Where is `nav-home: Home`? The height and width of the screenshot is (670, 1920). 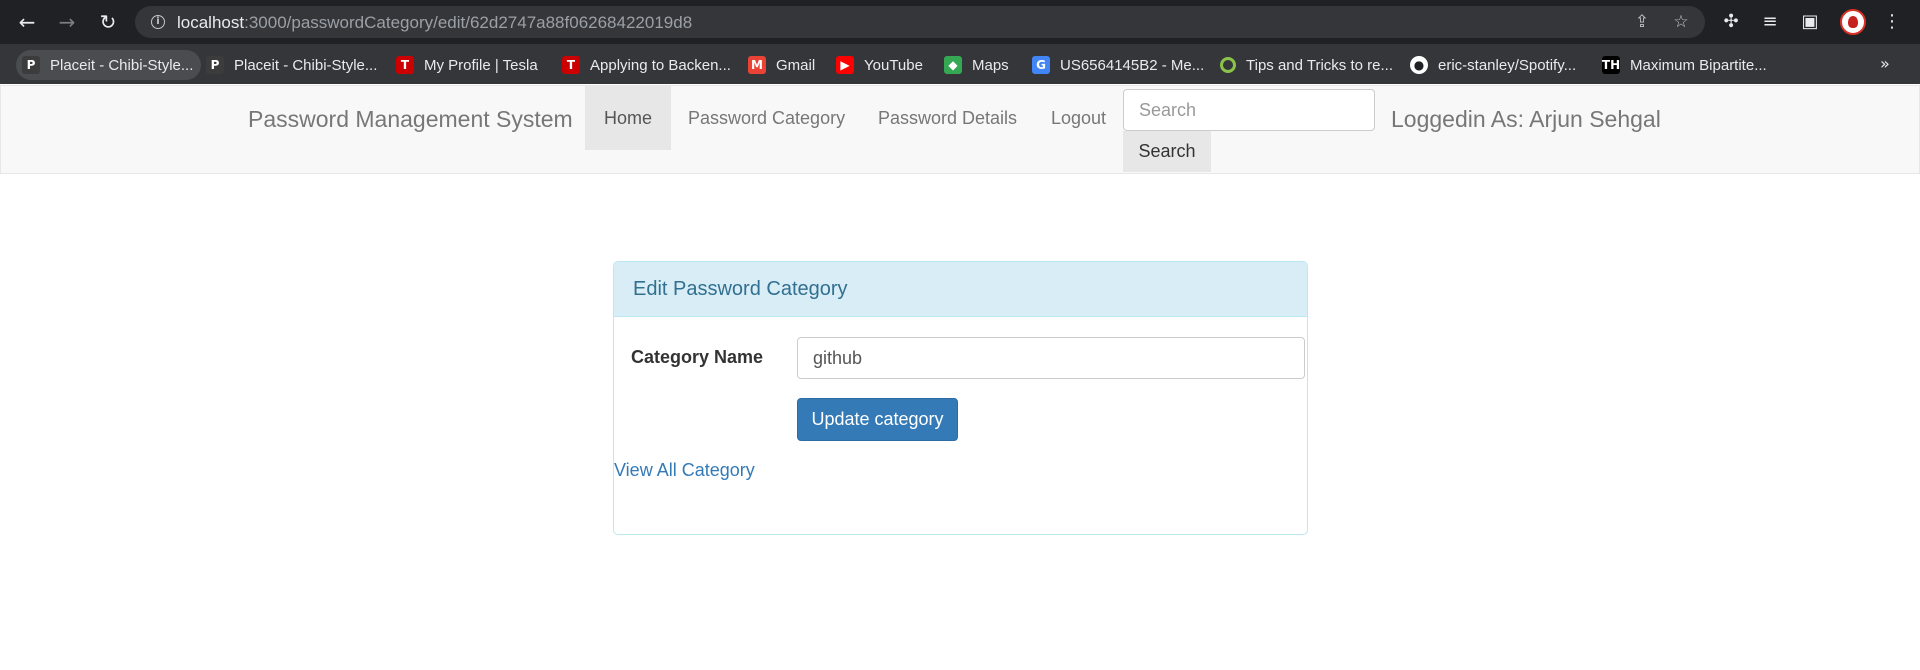 nav-home: Home is located at coordinates (628, 118).